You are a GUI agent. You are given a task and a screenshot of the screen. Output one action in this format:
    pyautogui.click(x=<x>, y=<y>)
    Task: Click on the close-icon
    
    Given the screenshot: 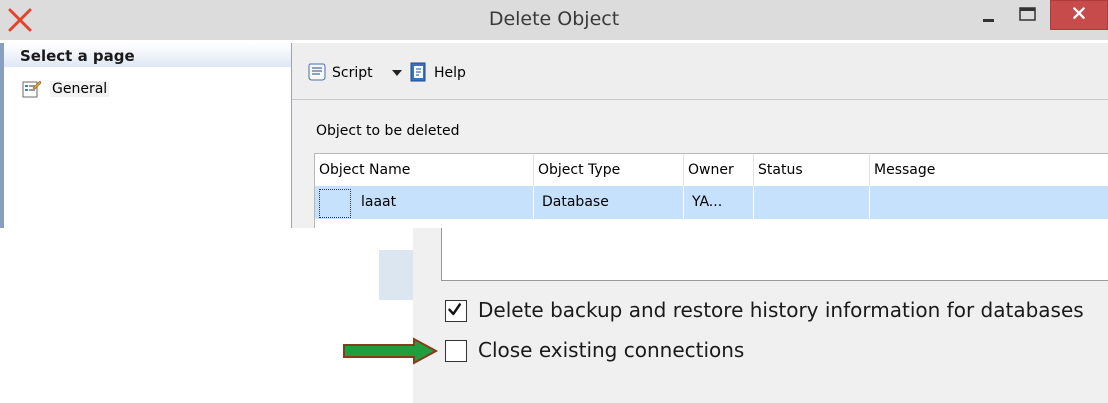 What is the action you would take?
    pyautogui.click(x=1079, y=13)
    